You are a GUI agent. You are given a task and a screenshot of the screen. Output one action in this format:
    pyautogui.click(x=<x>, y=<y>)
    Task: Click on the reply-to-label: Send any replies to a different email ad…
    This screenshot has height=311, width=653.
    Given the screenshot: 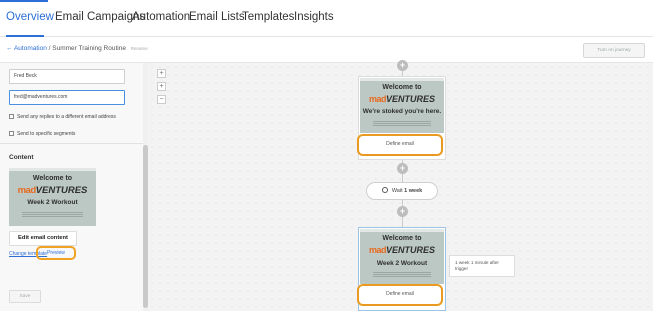 What is the action you would take?
    pyautogui.click(x=66, y=117)
    